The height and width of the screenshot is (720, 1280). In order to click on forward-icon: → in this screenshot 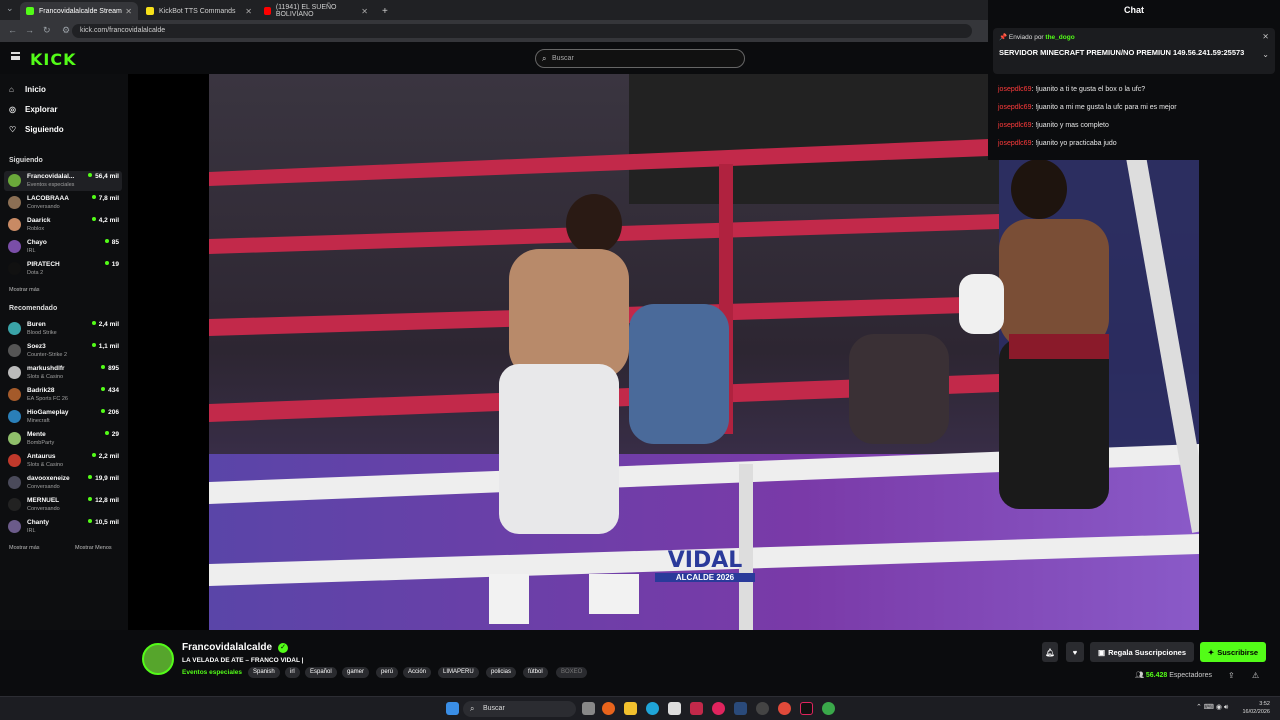, I will do `click(29, 30)`.